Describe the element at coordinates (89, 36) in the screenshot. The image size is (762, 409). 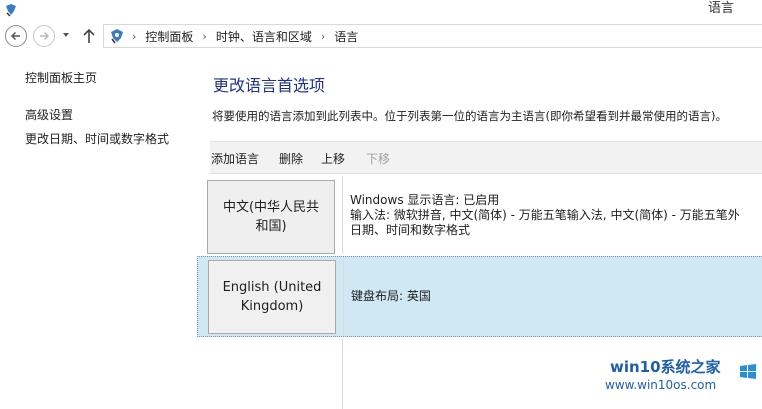
I see `up-arrow-icon` at that location.